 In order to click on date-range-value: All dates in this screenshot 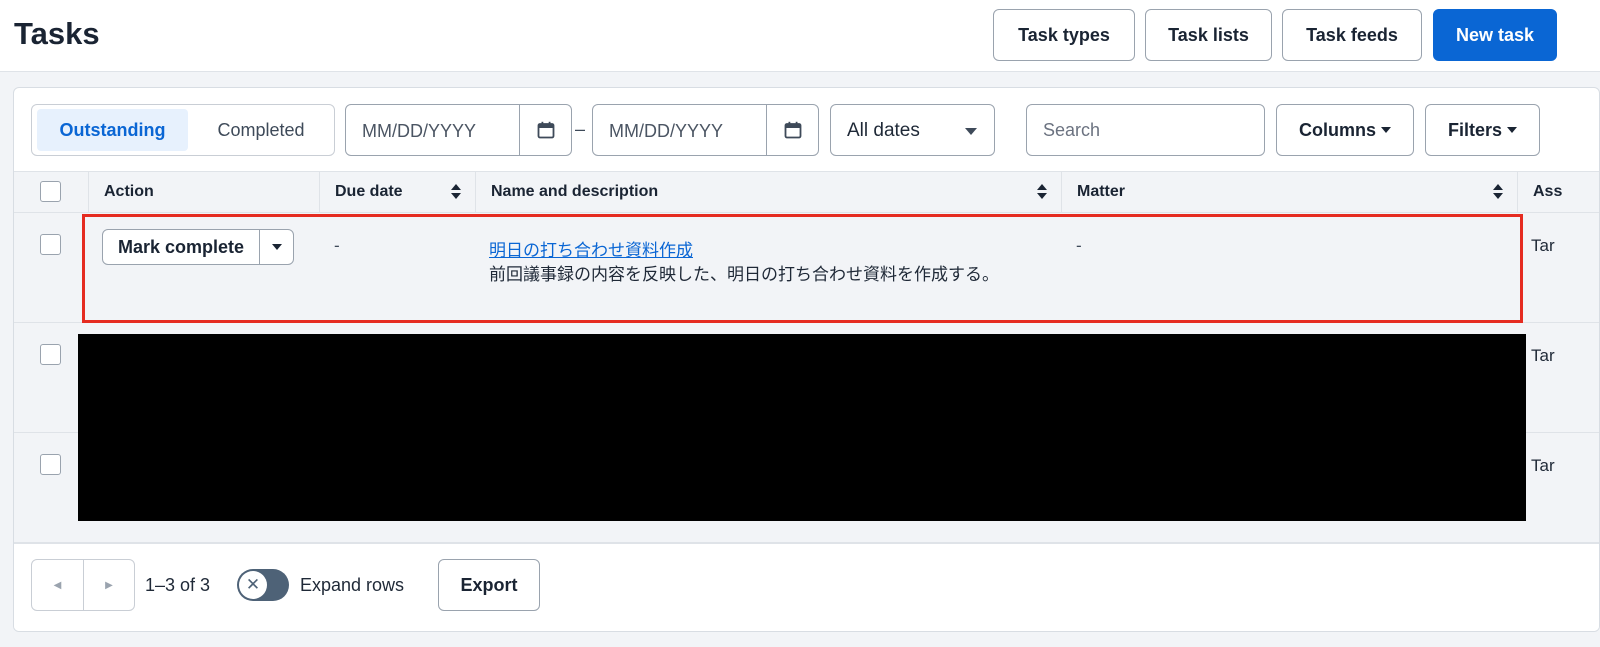, I will do `click(883, 130)`.